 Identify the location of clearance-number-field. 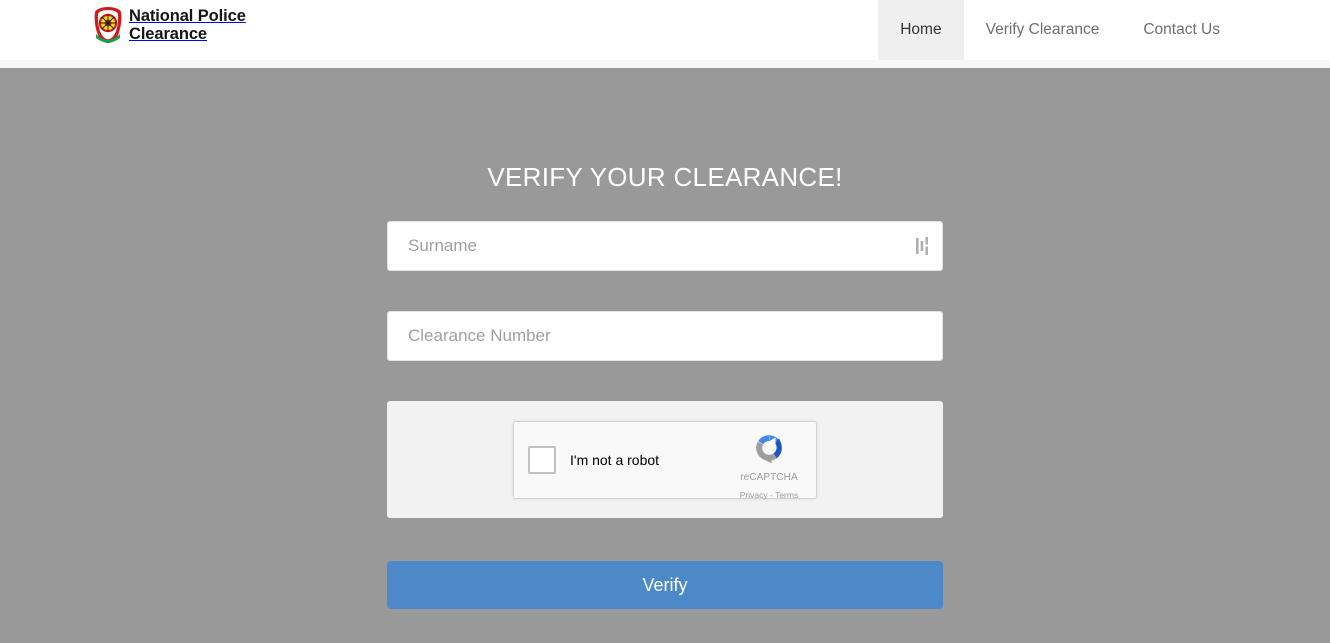
(665, 336).